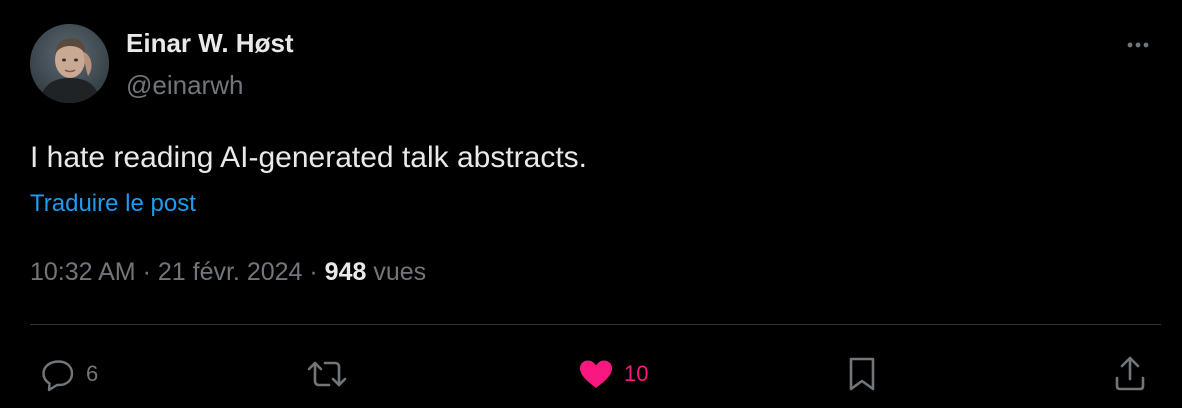 This screenshot has height=408, width=1182. What do you see at coordinates (595, 324) in the screenshot?
I see `divider` at bounding box center [595, 324].